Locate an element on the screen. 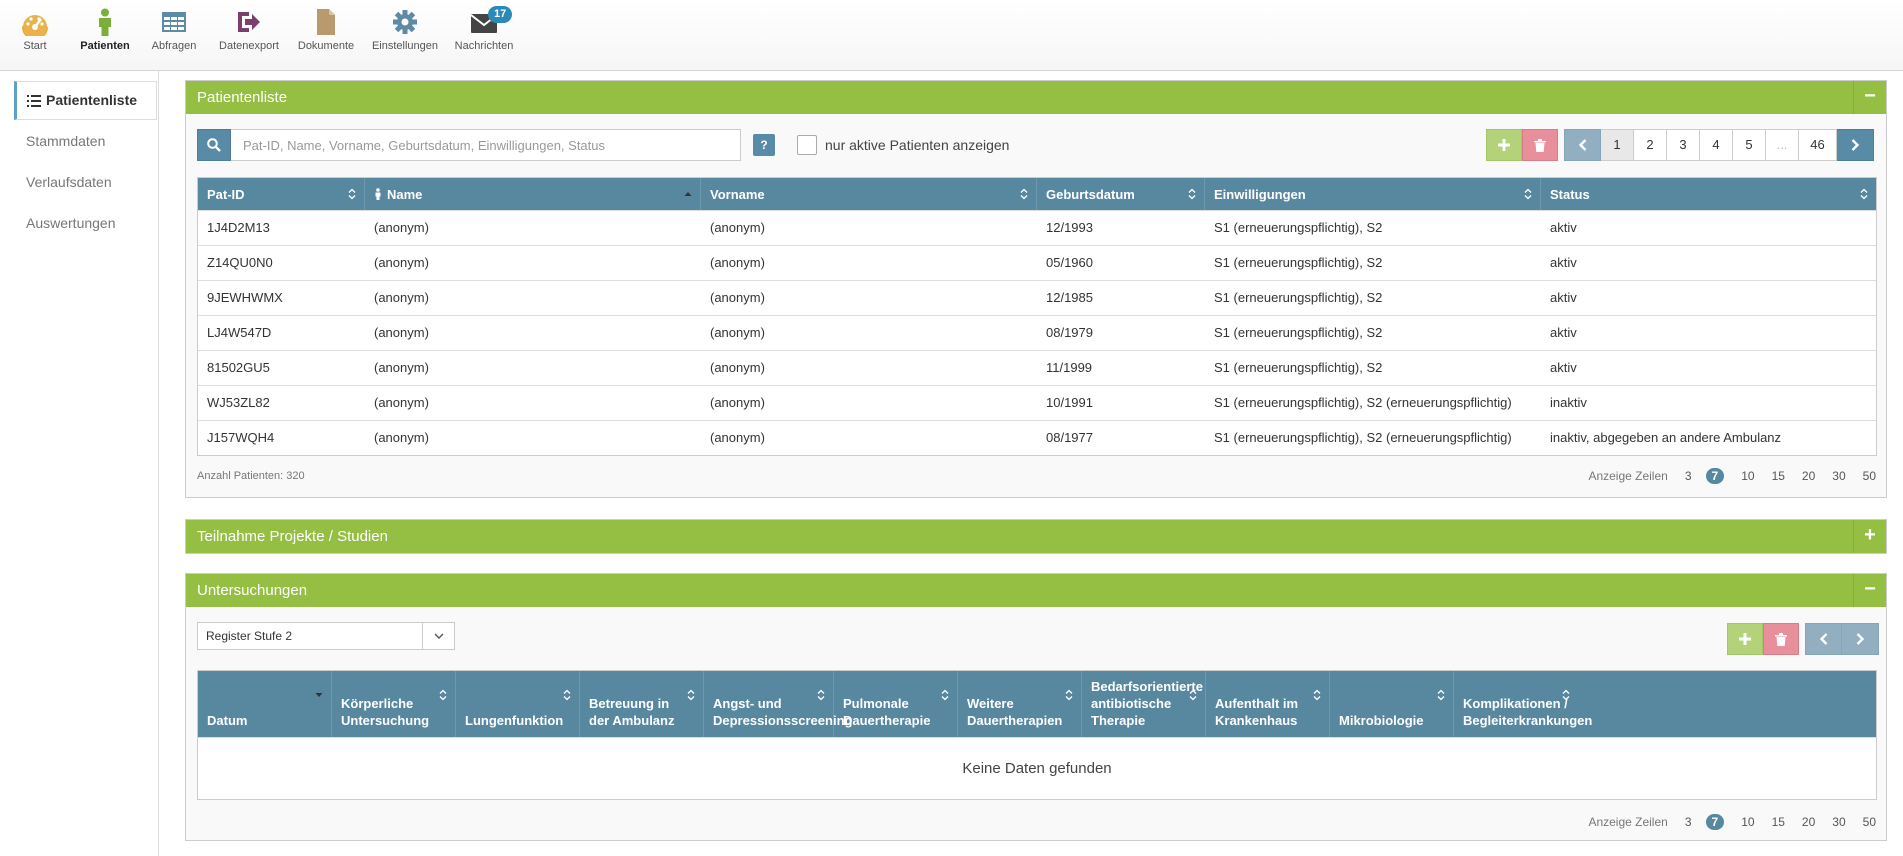 The image size is (1903, 856). cell-geburtsdatum: 05/1960 is located at coordinates (1069, 262).